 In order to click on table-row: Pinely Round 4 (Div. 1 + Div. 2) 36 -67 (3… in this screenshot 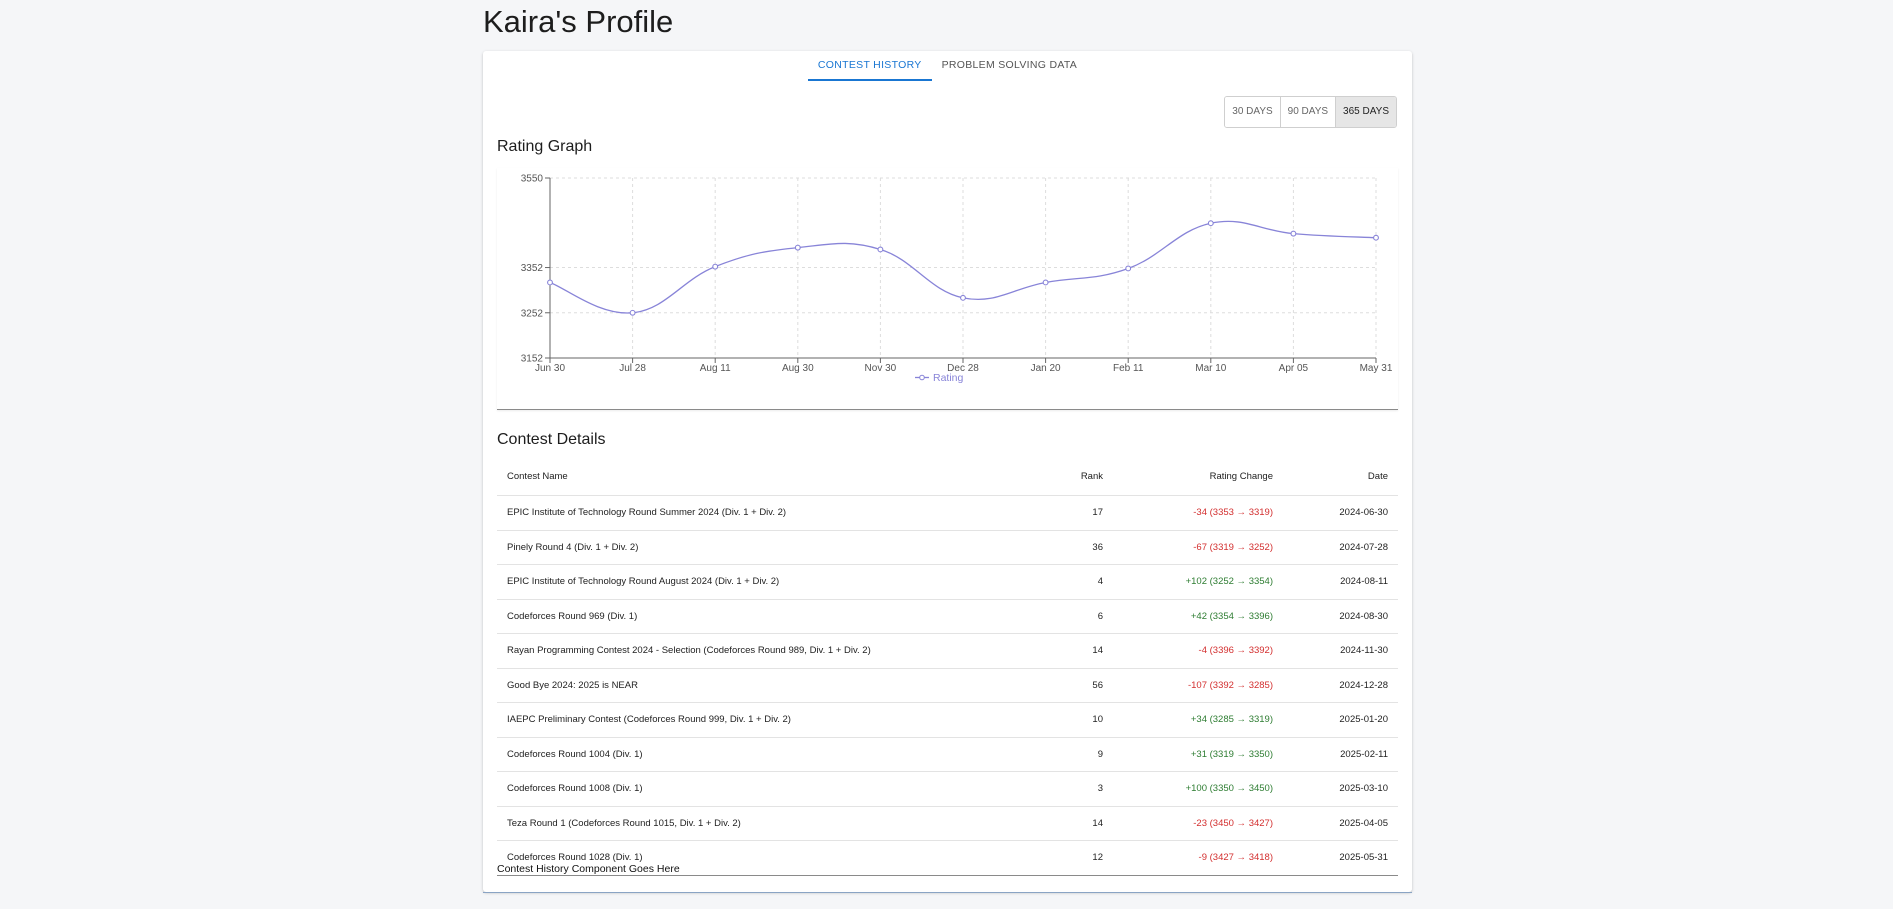, I will do `click(947, 547)`.